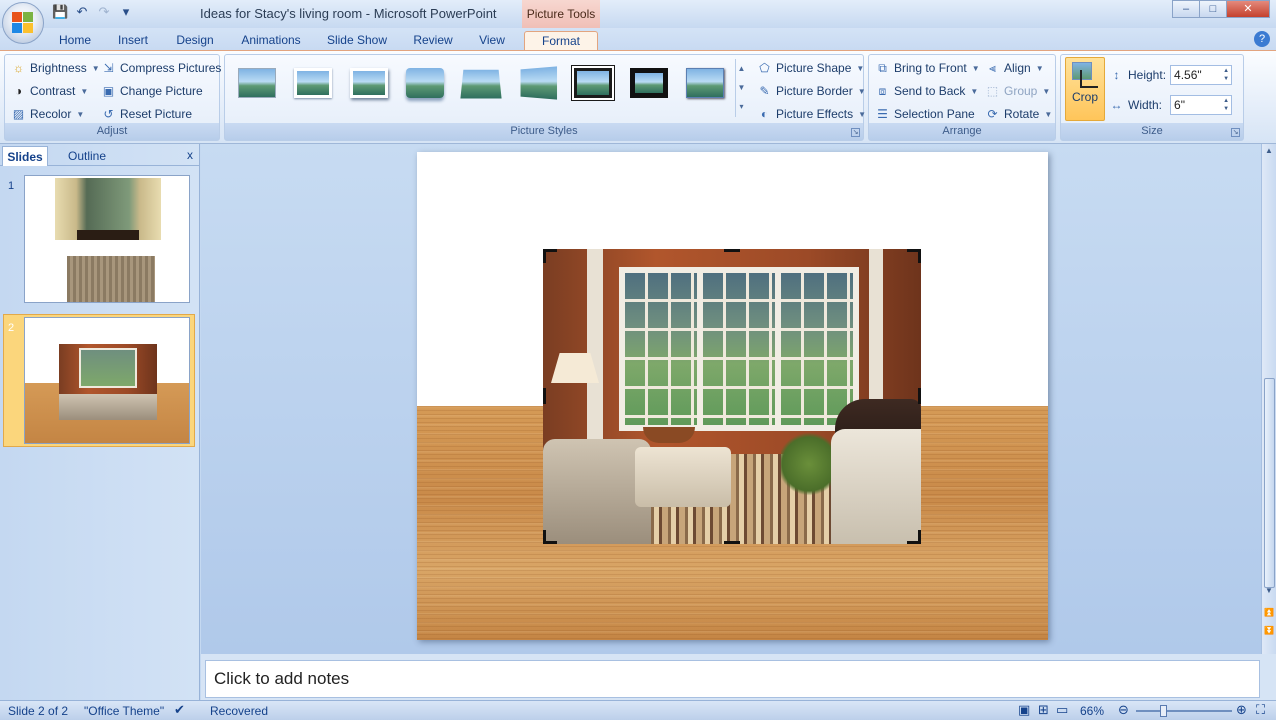 The width and height of the screenshot is (1276, 720). Describe the element at coordinates (1018, 114) in the screenshot. I see `rotate-button: ⟳ Rotate ▼` at that location.